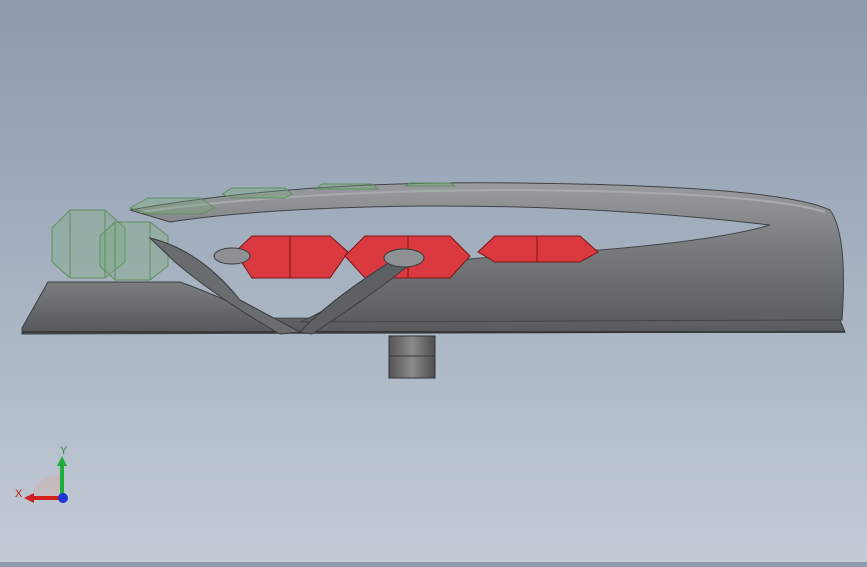 The width and height of the screenshot is (867, 567). I want to click on z-axis-icon, so click(63, 498).